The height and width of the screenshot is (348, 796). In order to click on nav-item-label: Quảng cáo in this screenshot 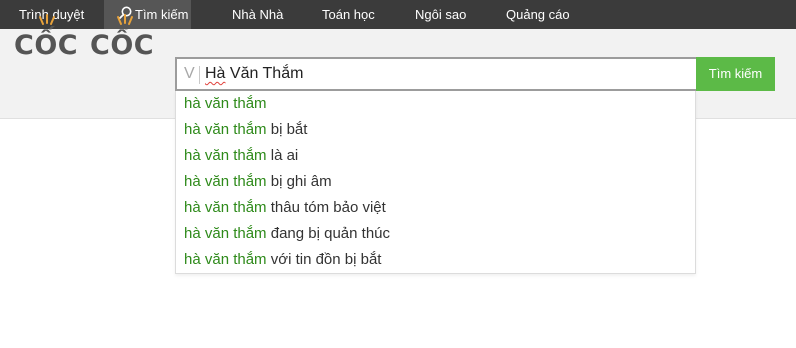, I will do `click(538, 14)`.